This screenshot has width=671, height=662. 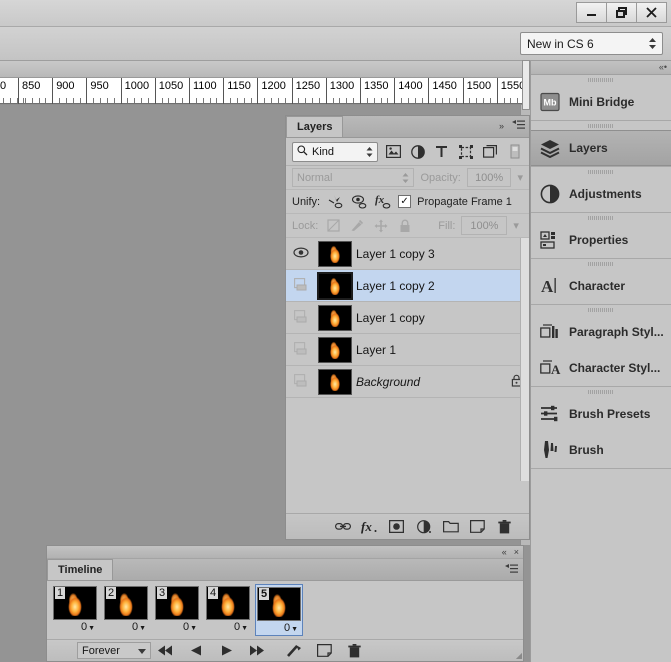 I want to click on timeline-menu-icon, so click(x=511, y=570).